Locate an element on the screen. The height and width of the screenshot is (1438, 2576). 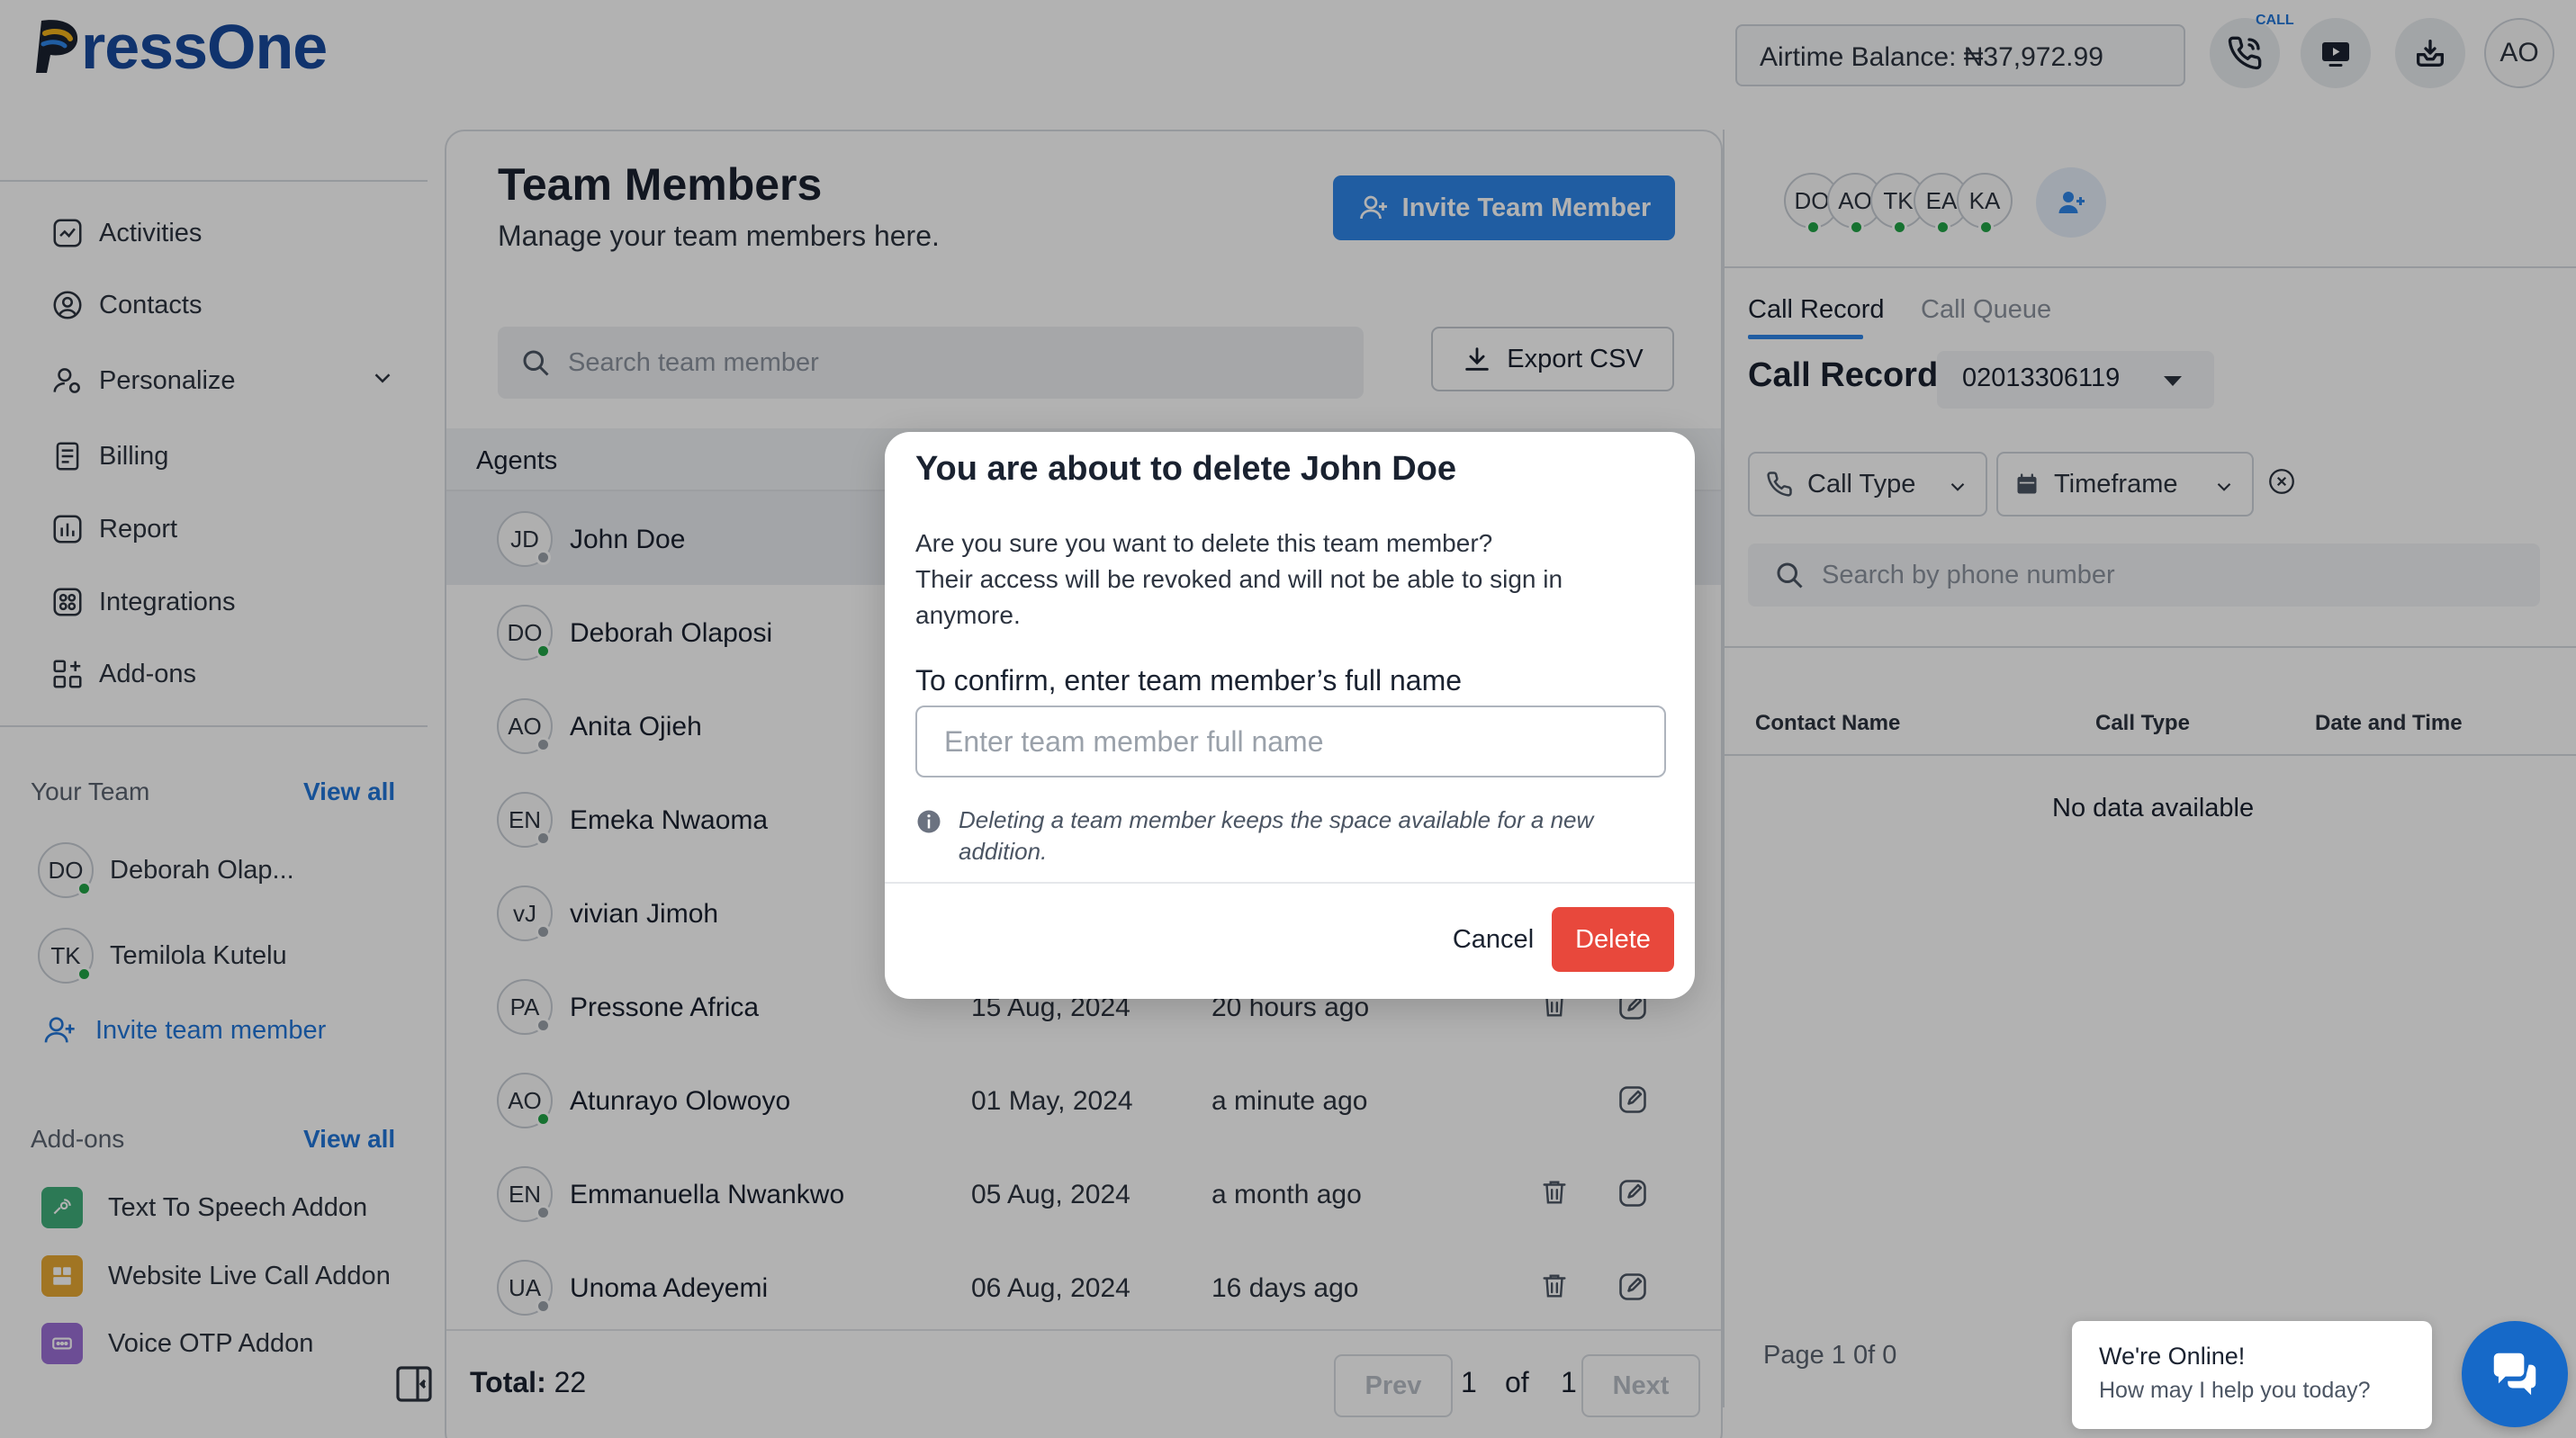
dialog-divider is located at coordinates (1290, 883).